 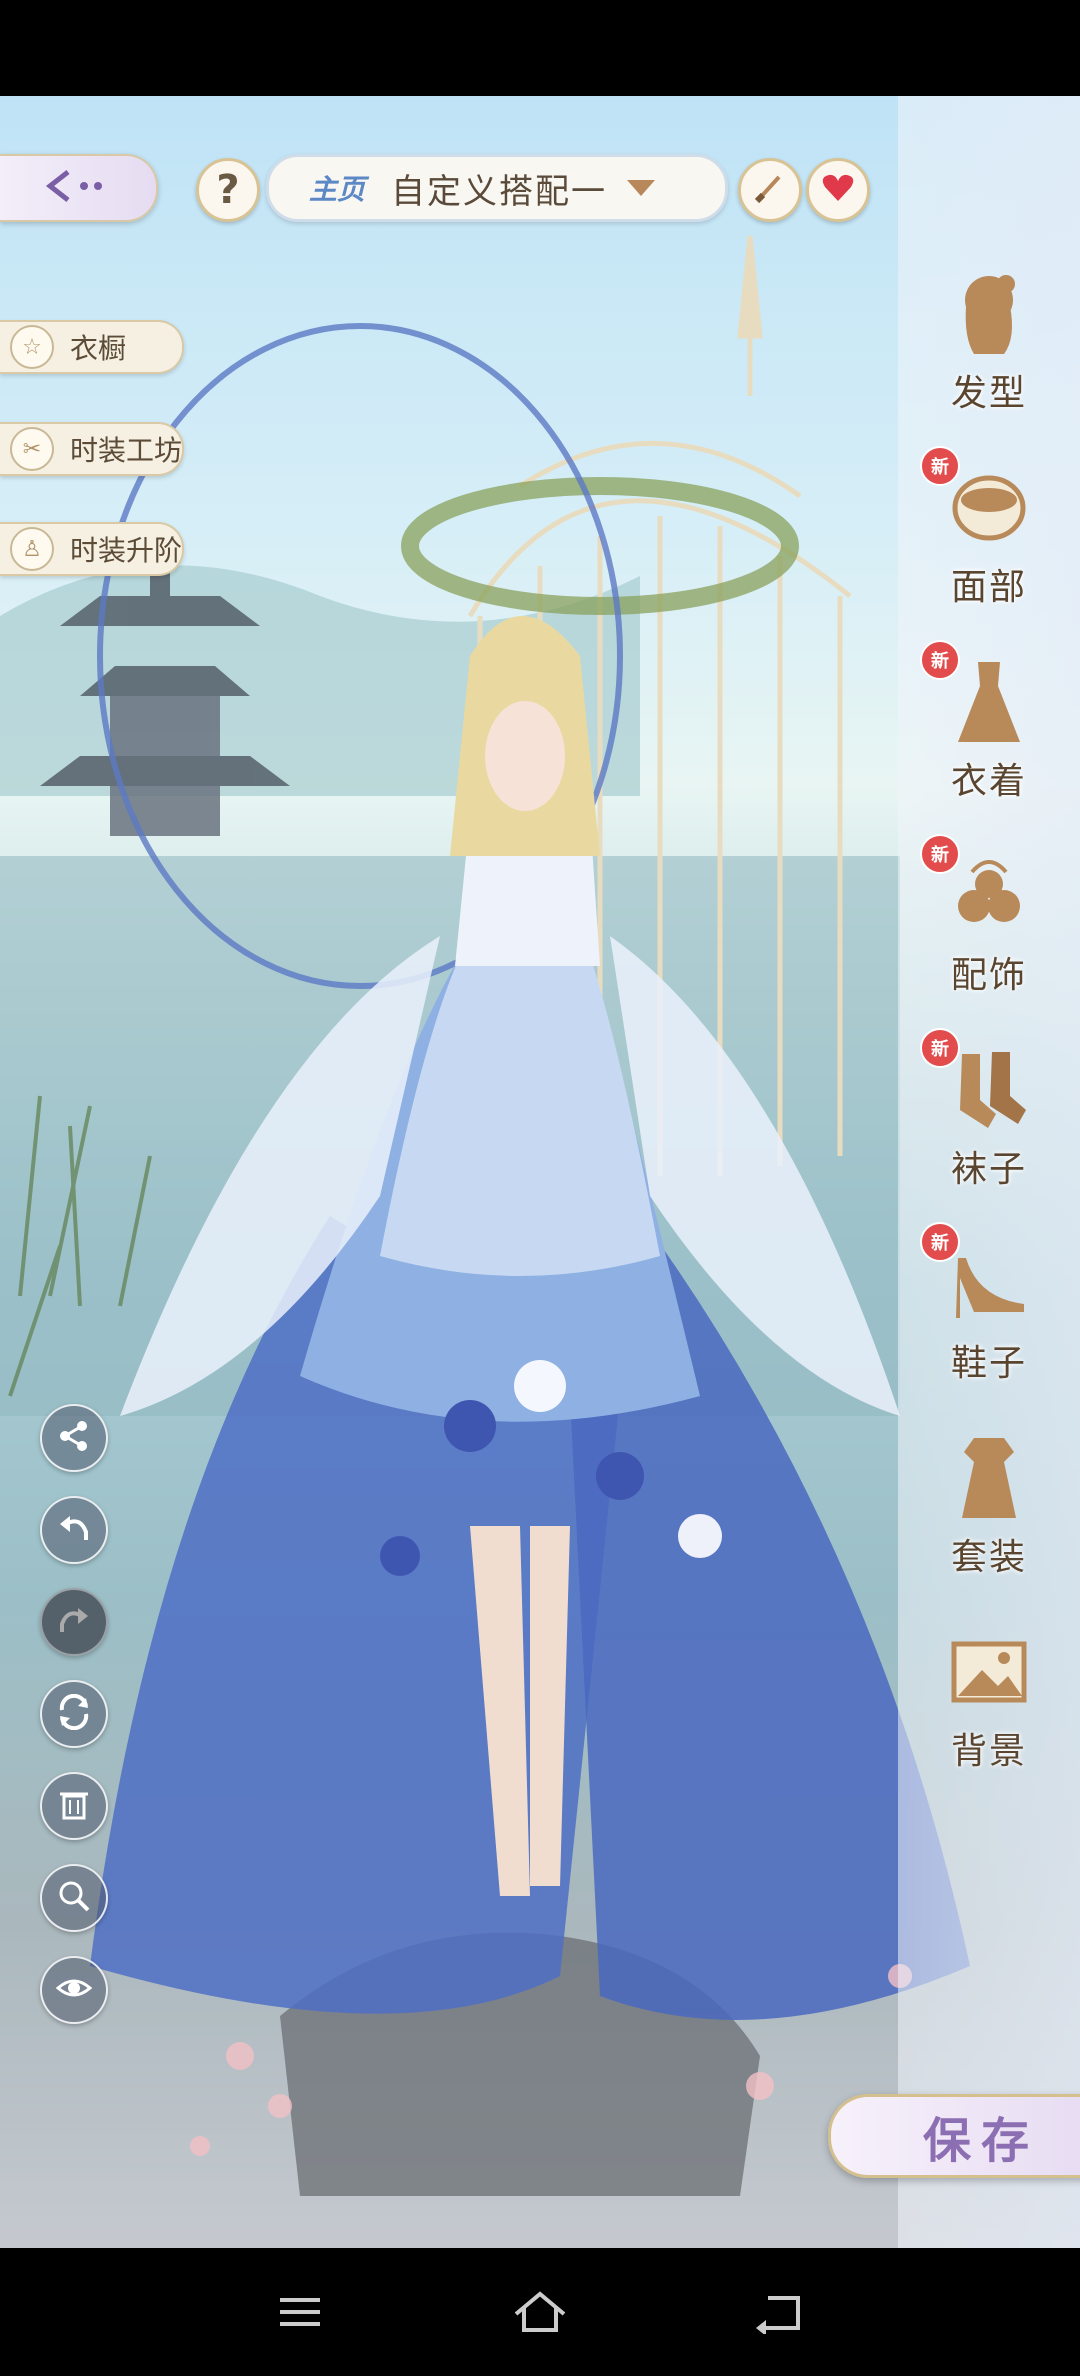 I want to click on back-button, so click(x=79, y=188).